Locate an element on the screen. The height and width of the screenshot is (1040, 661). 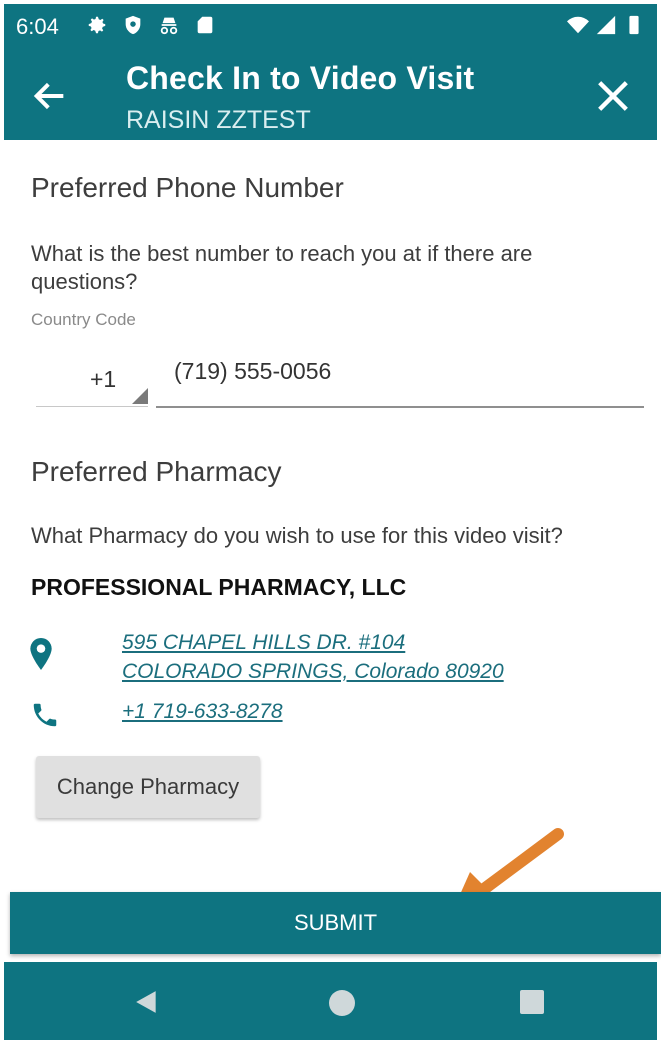
address-line-1: 595 CHAPEL HILLS DR. #104 is located at coordinates (264, 642).